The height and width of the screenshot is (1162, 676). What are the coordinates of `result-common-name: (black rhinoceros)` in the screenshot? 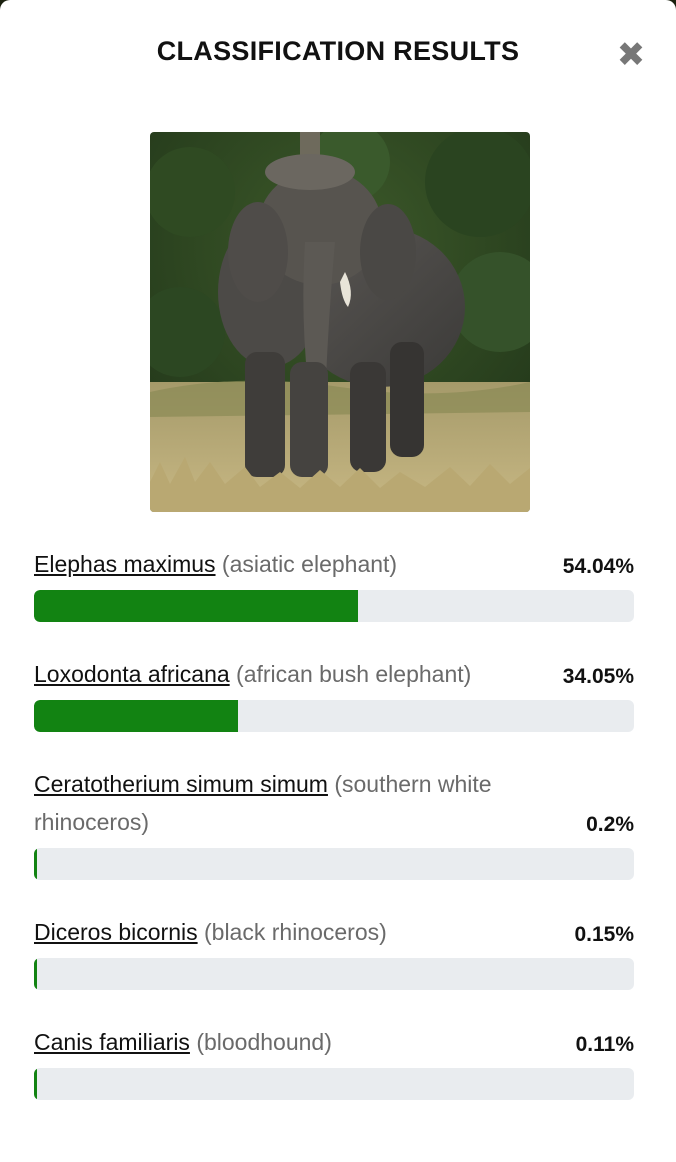 It's located at (295, 932).